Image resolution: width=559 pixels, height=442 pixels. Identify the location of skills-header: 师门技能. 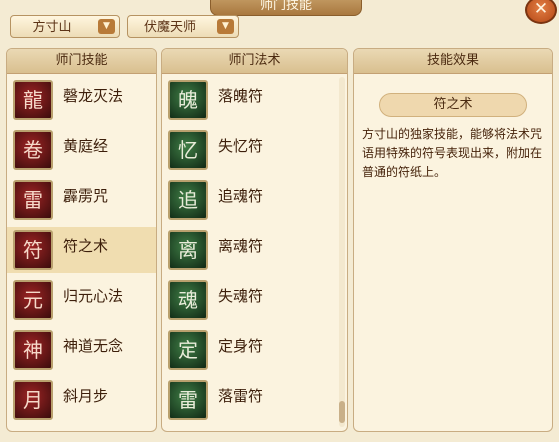
(81, 61).